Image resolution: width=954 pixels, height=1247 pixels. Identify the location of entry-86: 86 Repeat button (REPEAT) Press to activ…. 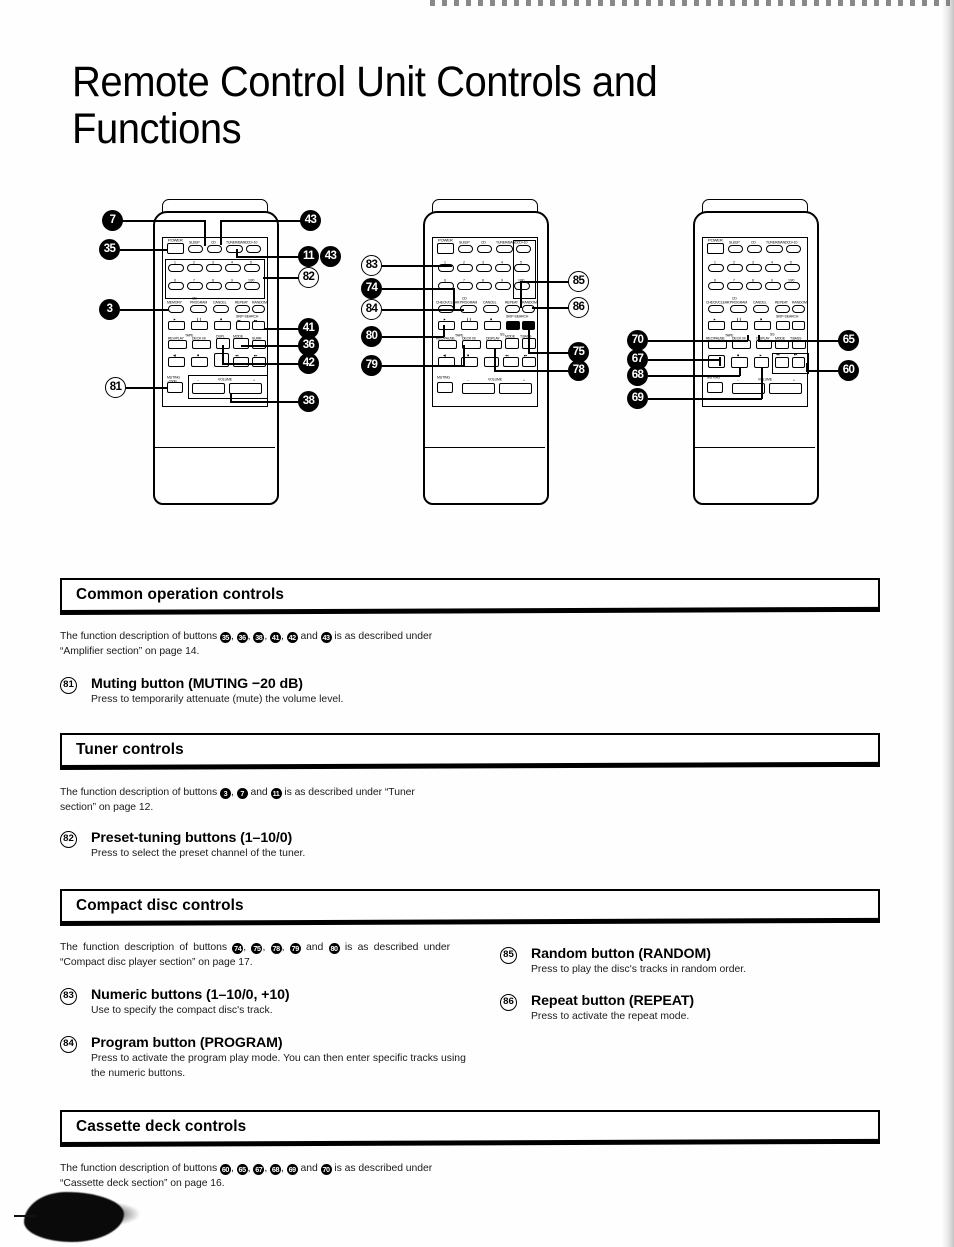
(695, 1009).